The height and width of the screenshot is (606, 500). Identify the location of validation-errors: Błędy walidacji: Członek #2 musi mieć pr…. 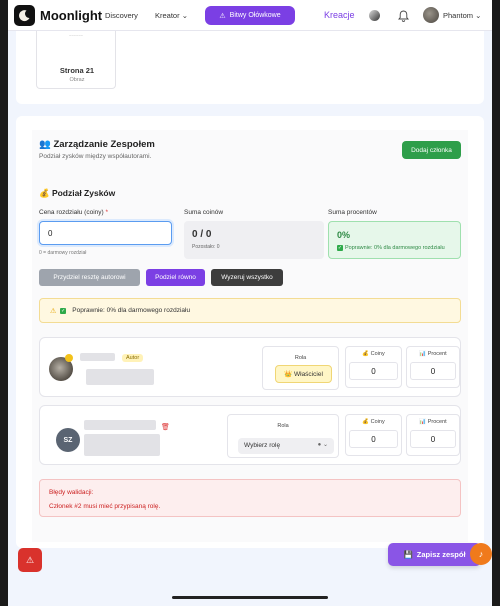
(250, 498).